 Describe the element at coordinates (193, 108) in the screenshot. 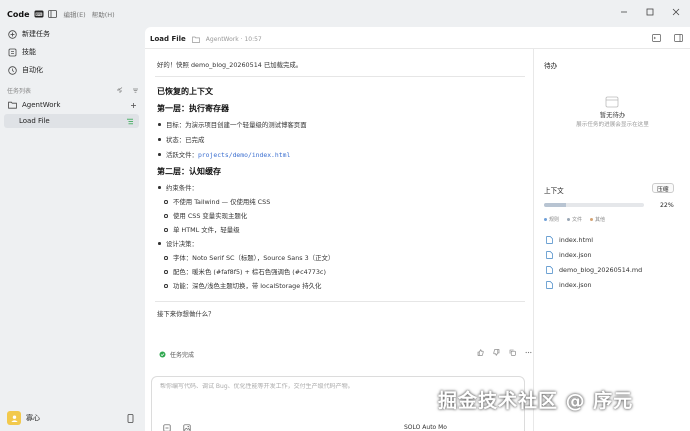

I see `heading-layer-one: 第一层：执行寄存器` at that location.